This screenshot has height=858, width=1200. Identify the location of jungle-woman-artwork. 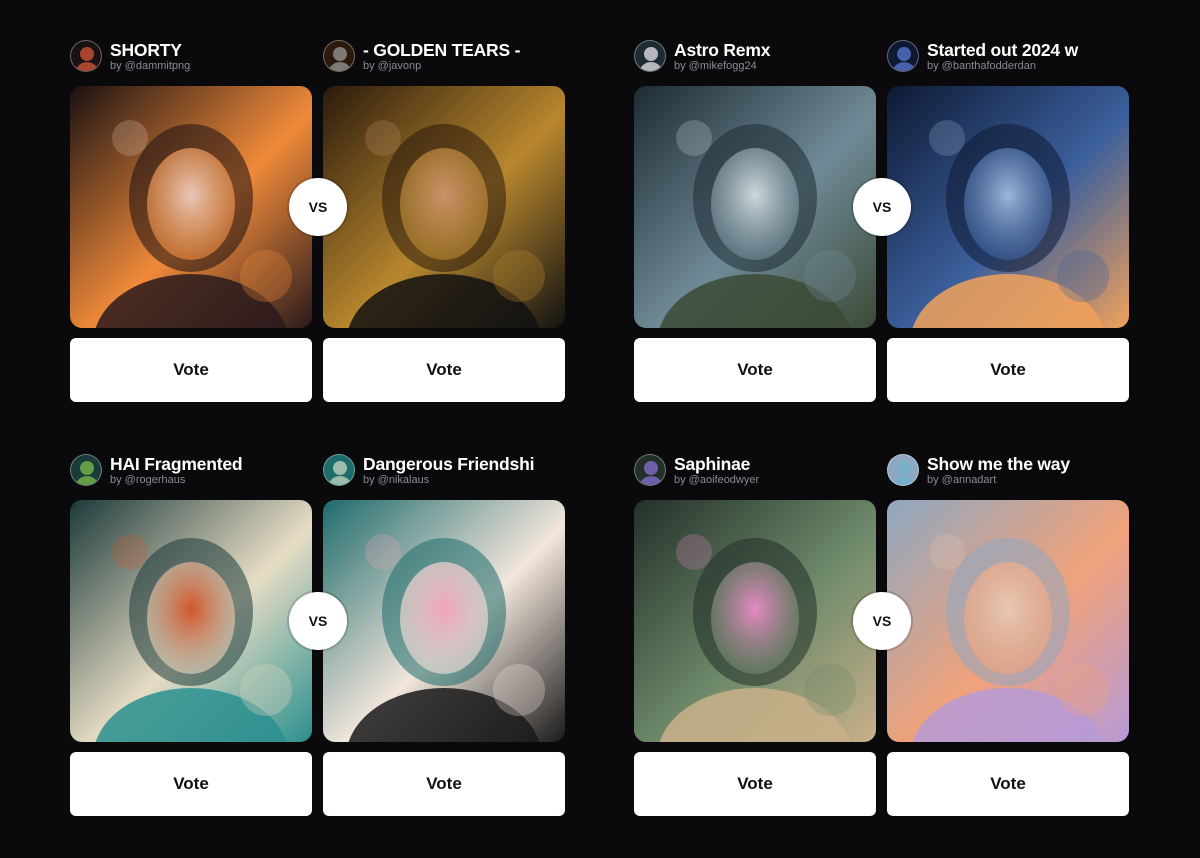
(755, 621).